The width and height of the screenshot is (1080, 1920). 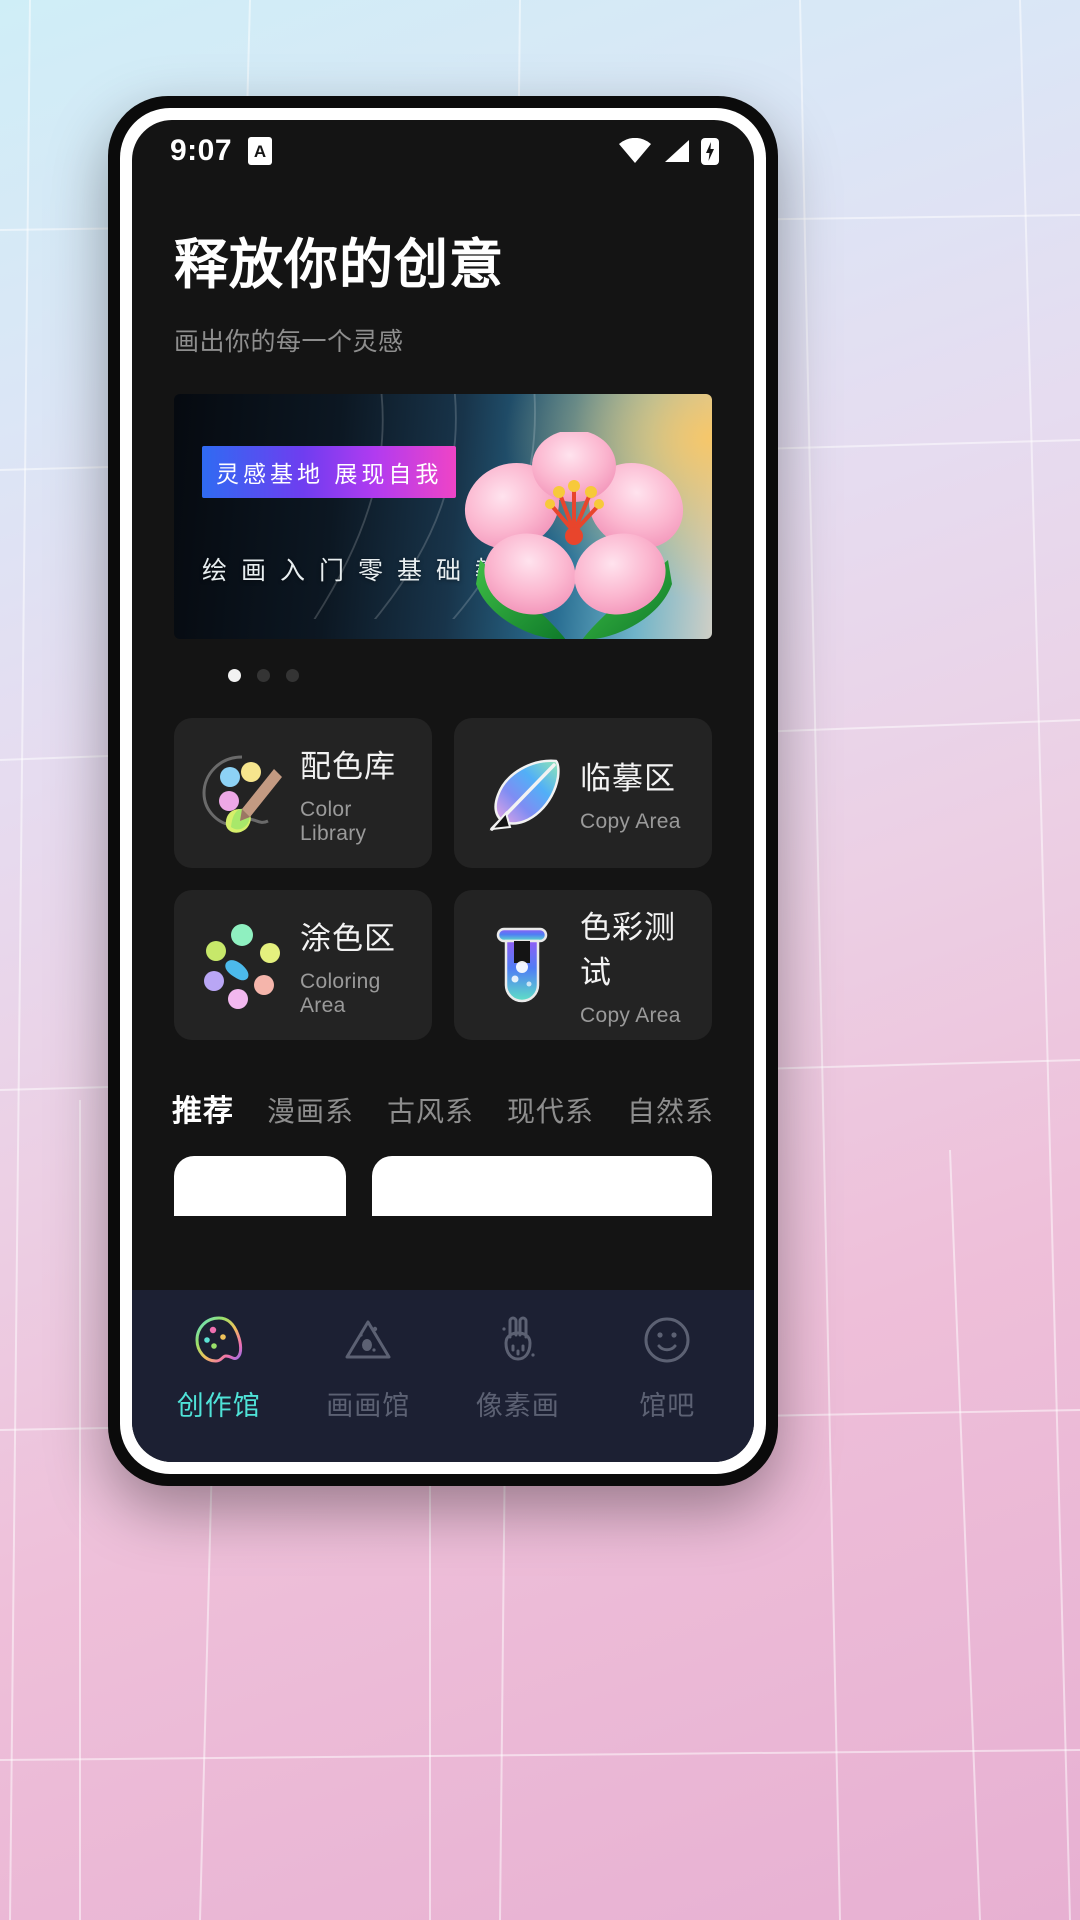 What do you see at coordinates (635, 151) in the screenshot?
I see `wifi-icon` at bounding box center [635, 151].